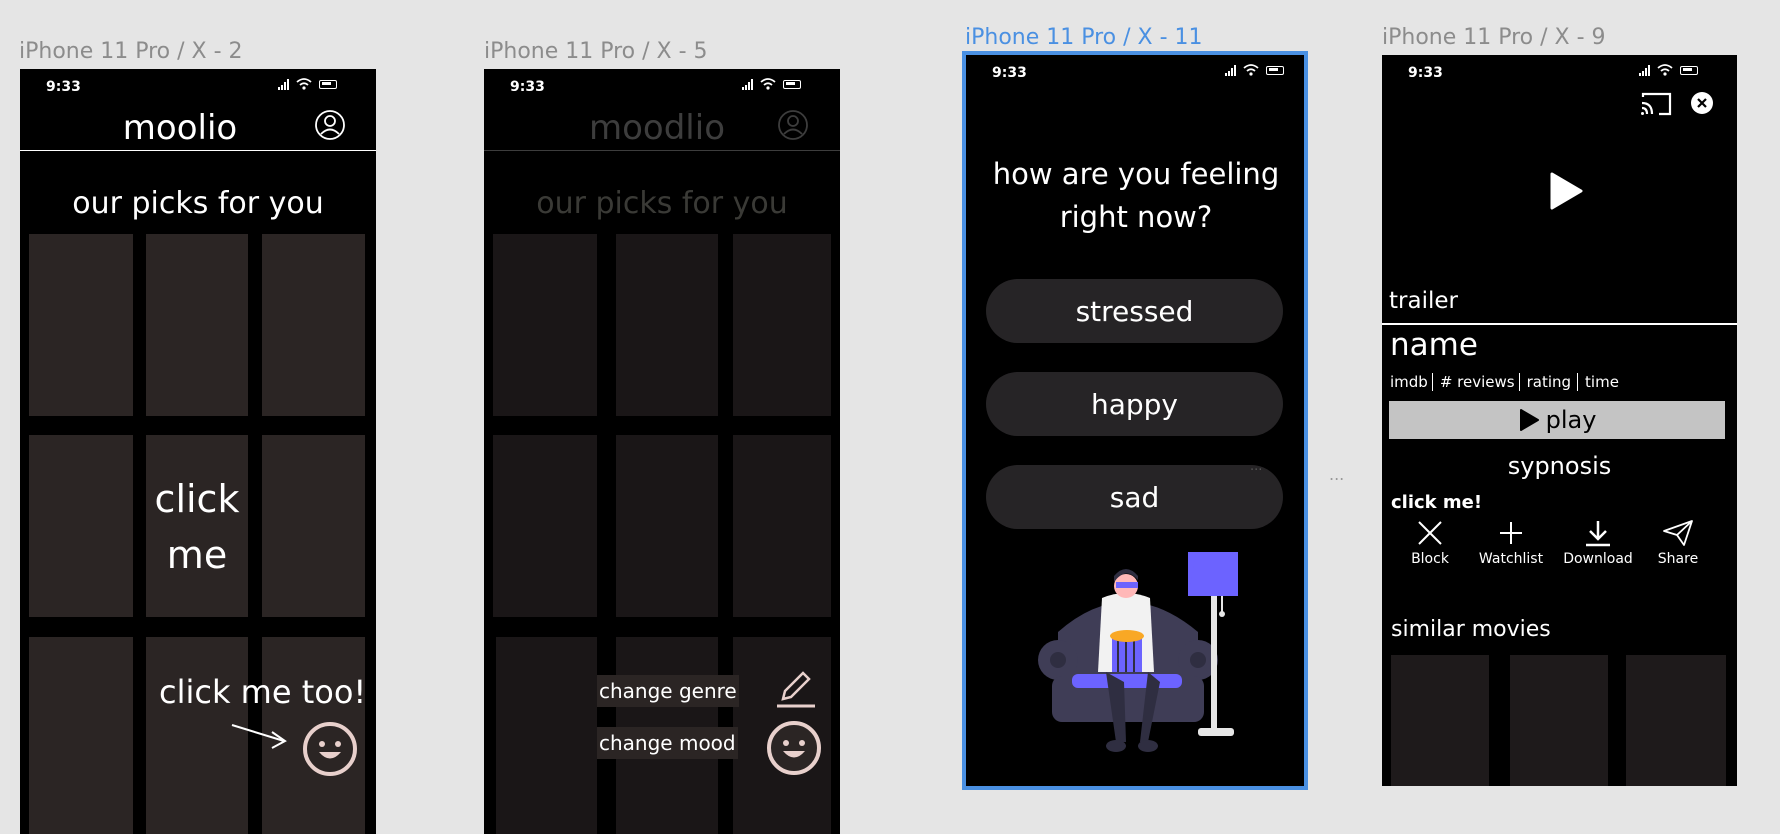  Describe the element at coordinates (1134, 311) in the screenshot. I see `mood-option-stressed: stressed` at that location.